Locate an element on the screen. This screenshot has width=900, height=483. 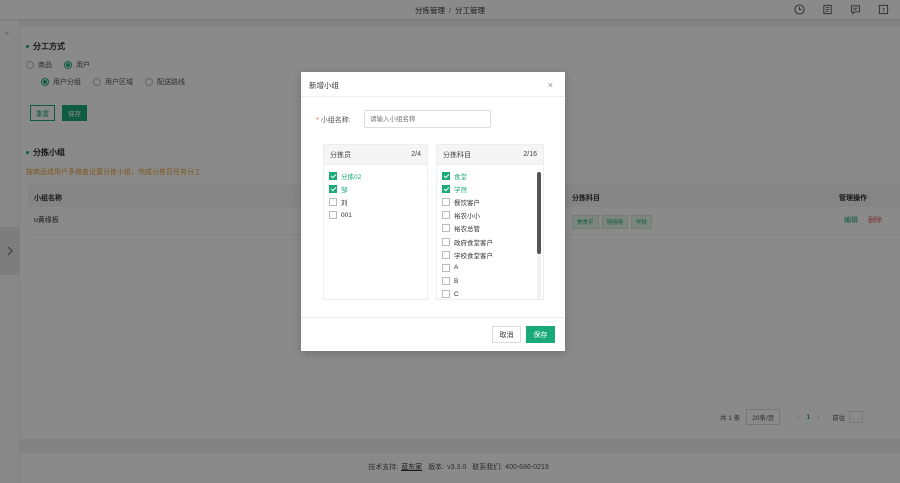
close-icon: × is located at coordinates (550, 85).